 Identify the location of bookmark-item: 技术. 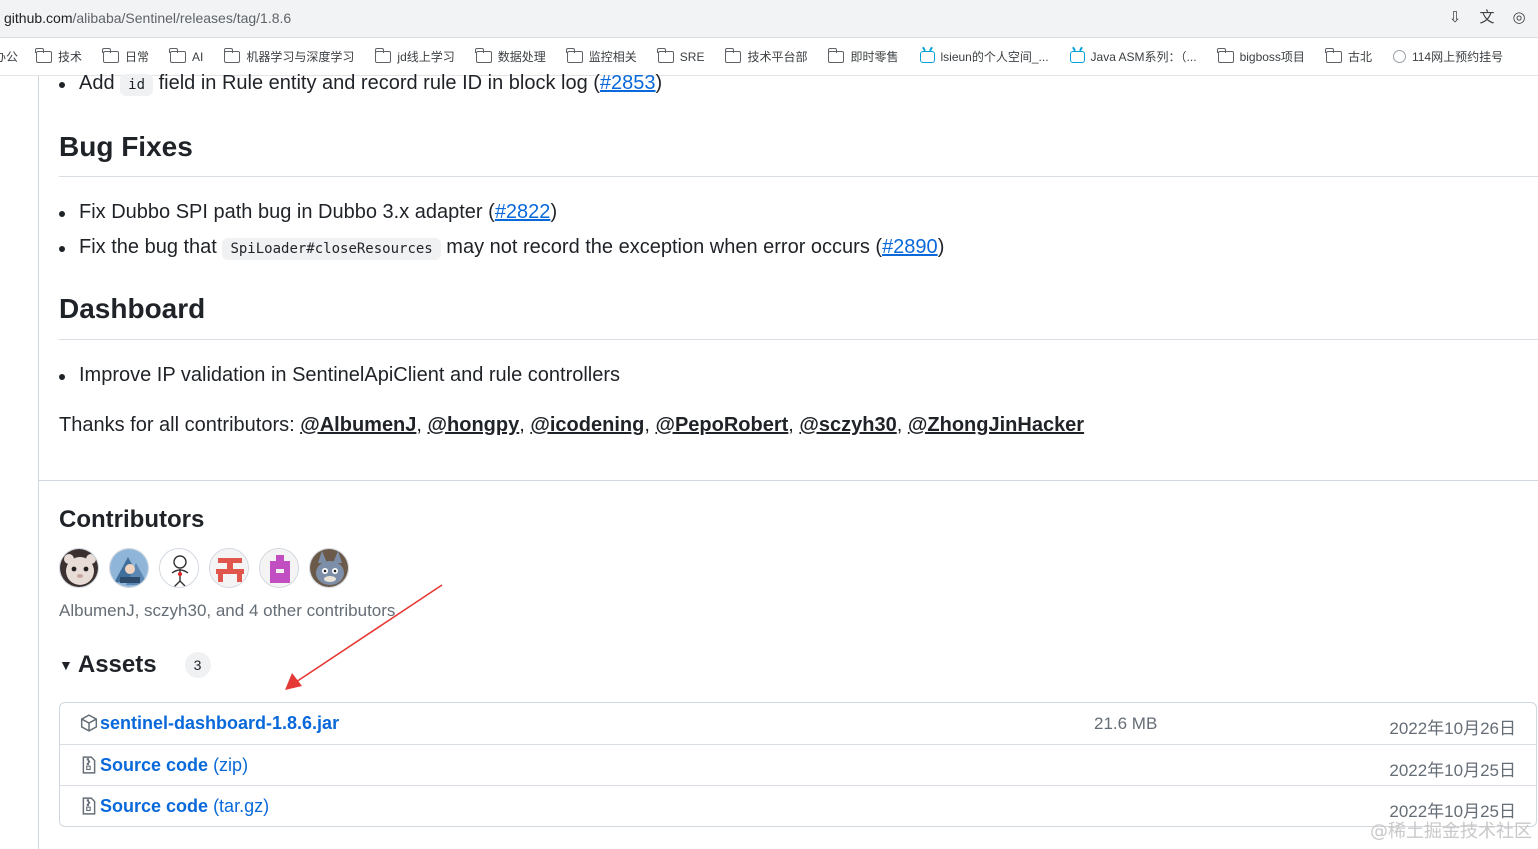
(59, 56).